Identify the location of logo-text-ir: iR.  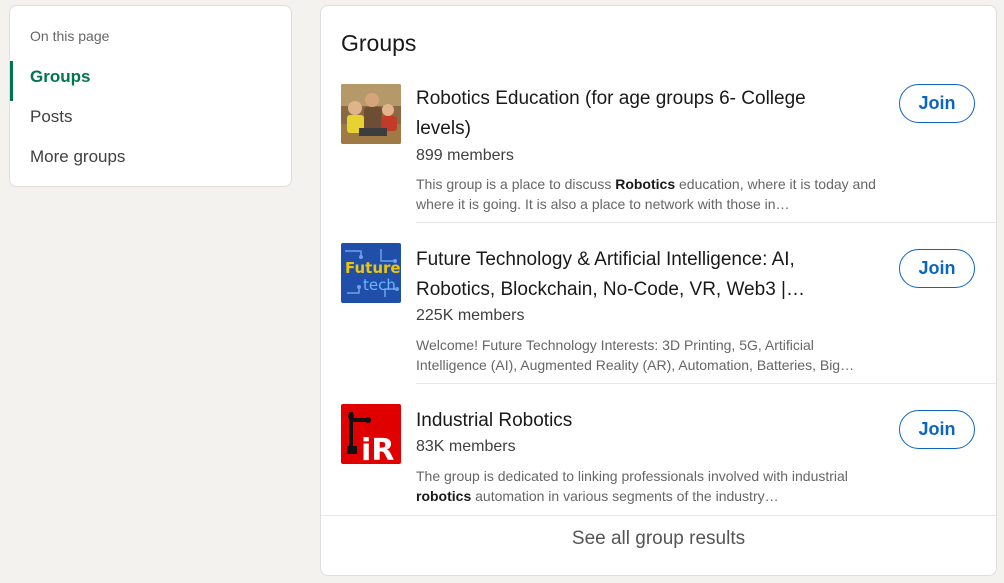
(377, 448).